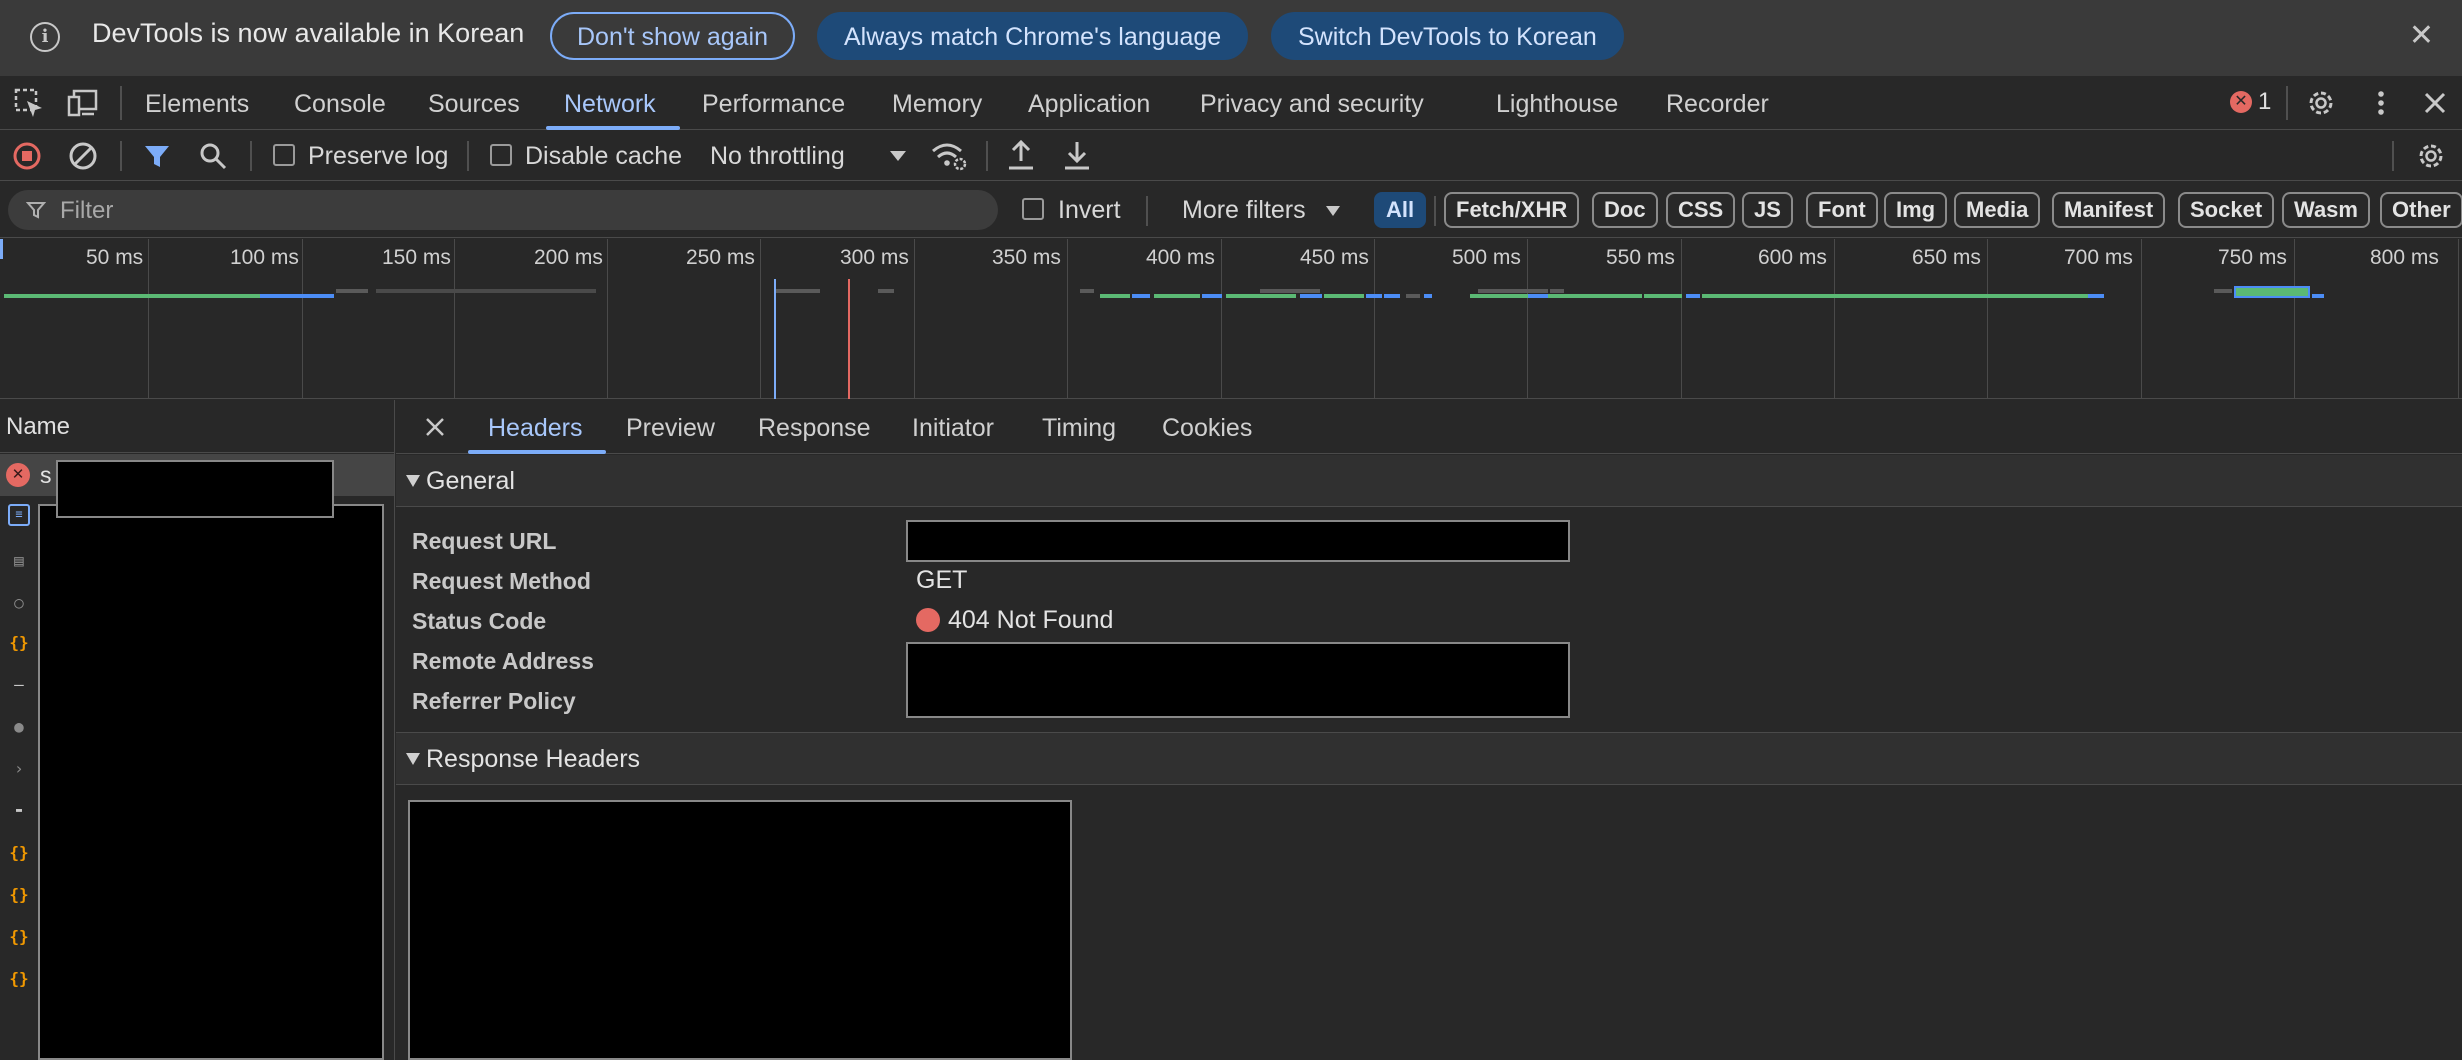  What do you see at coordinates (197, 104) in the screenshot?
I see `tab-elements: Elements` at bounding box center [197, 104].